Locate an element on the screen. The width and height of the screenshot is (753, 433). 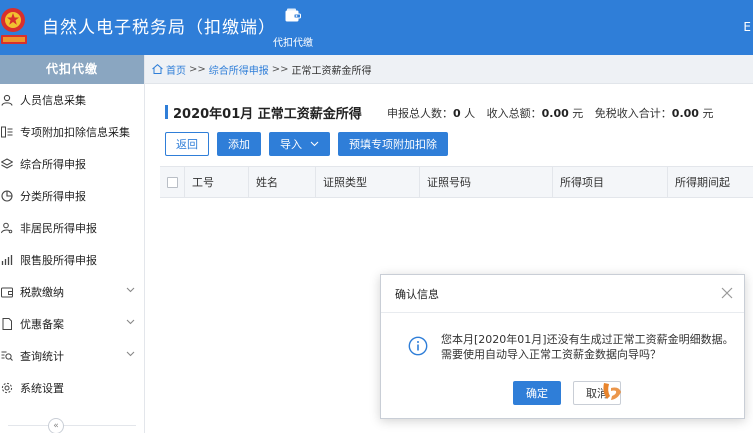
column-header-income-item: 所得项目 is located at coordinates (610, 182).